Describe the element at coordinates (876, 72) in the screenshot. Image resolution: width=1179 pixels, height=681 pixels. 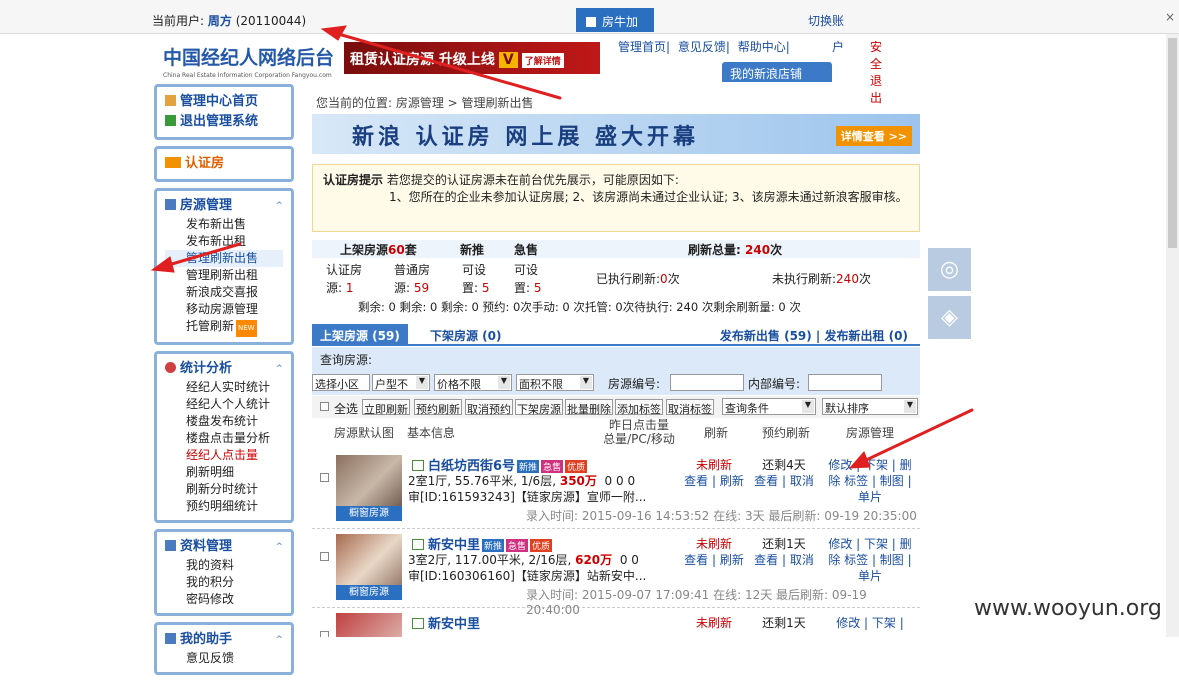
I see `logout-link: 安全退出` at that location.